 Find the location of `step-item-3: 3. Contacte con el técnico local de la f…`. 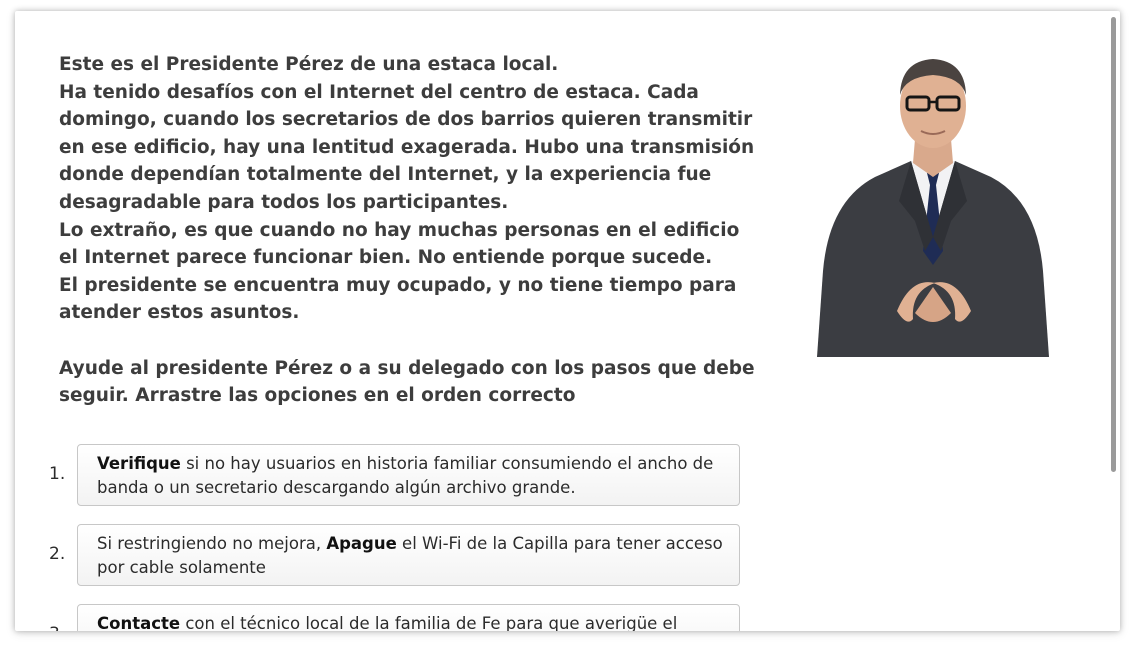

step-item-3: 3. Contacte con el técnico local de la f… is located at coordinates (395, 617).